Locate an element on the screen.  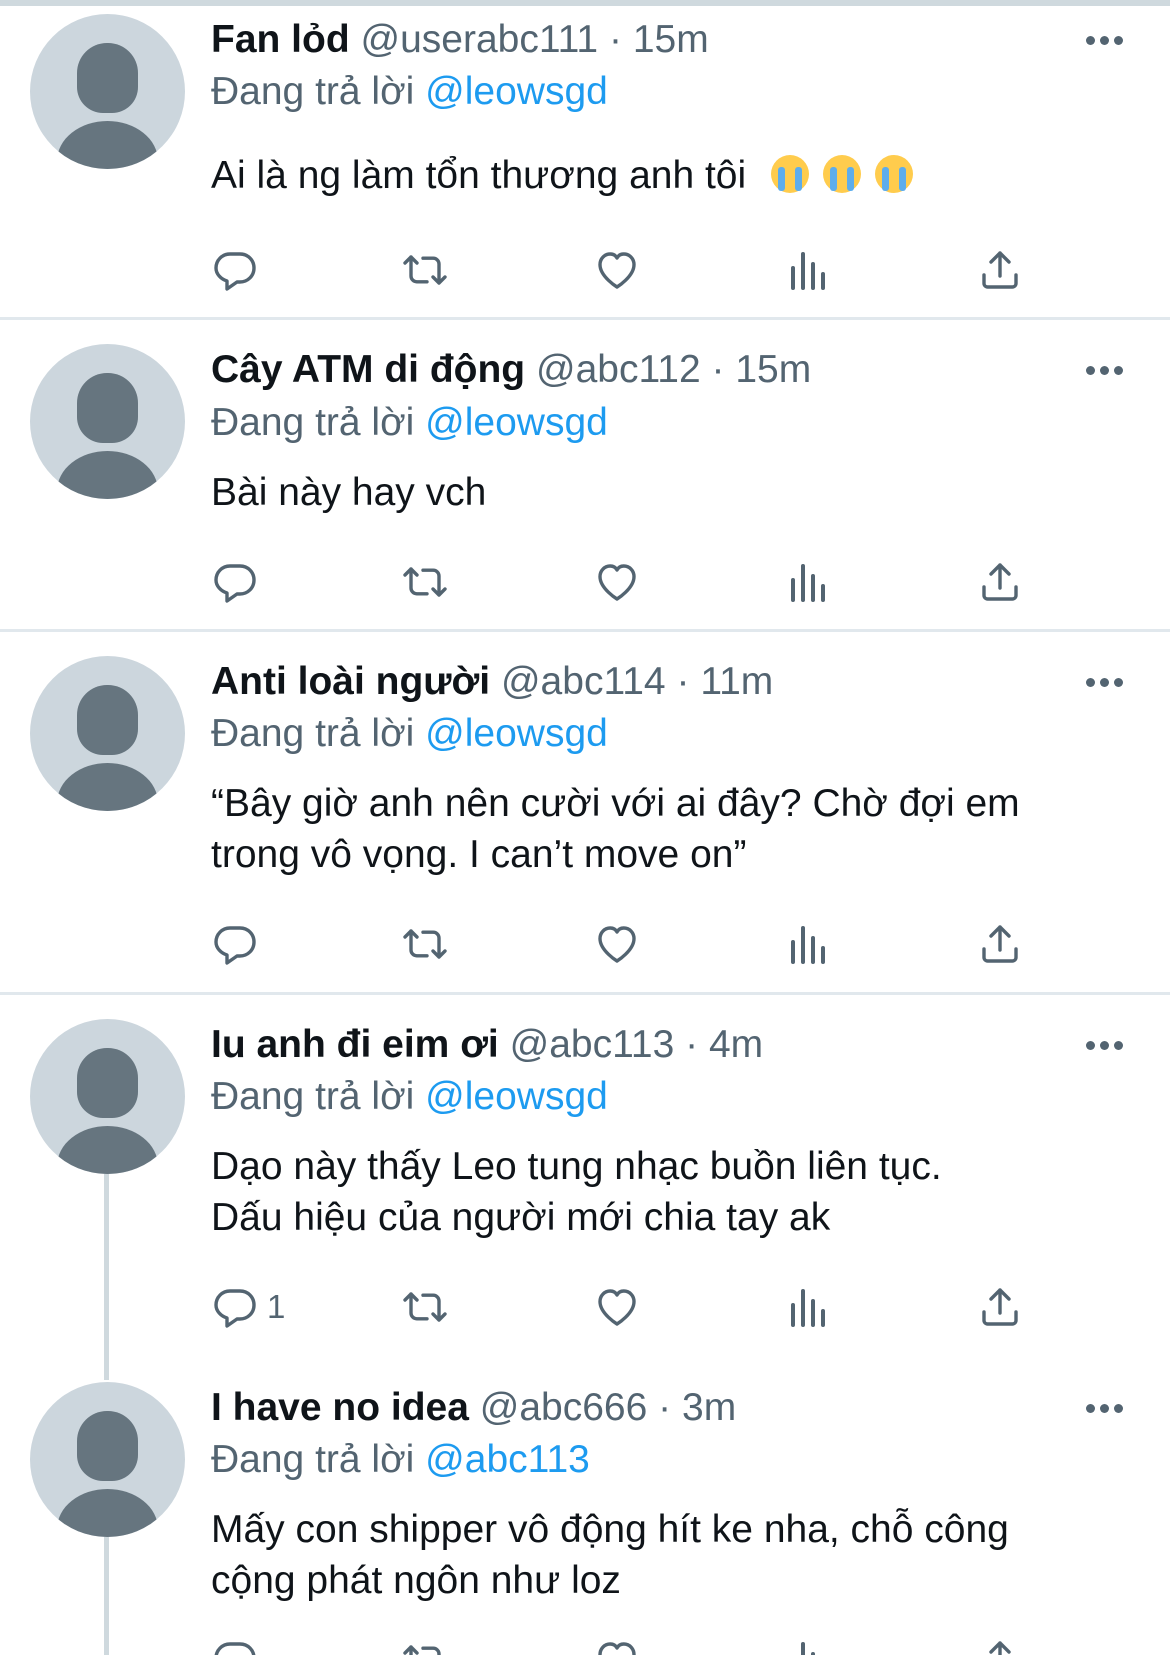
tweet-text: Ai là ng làm tổn thương anh tôi is located at coordinates (671, 175).